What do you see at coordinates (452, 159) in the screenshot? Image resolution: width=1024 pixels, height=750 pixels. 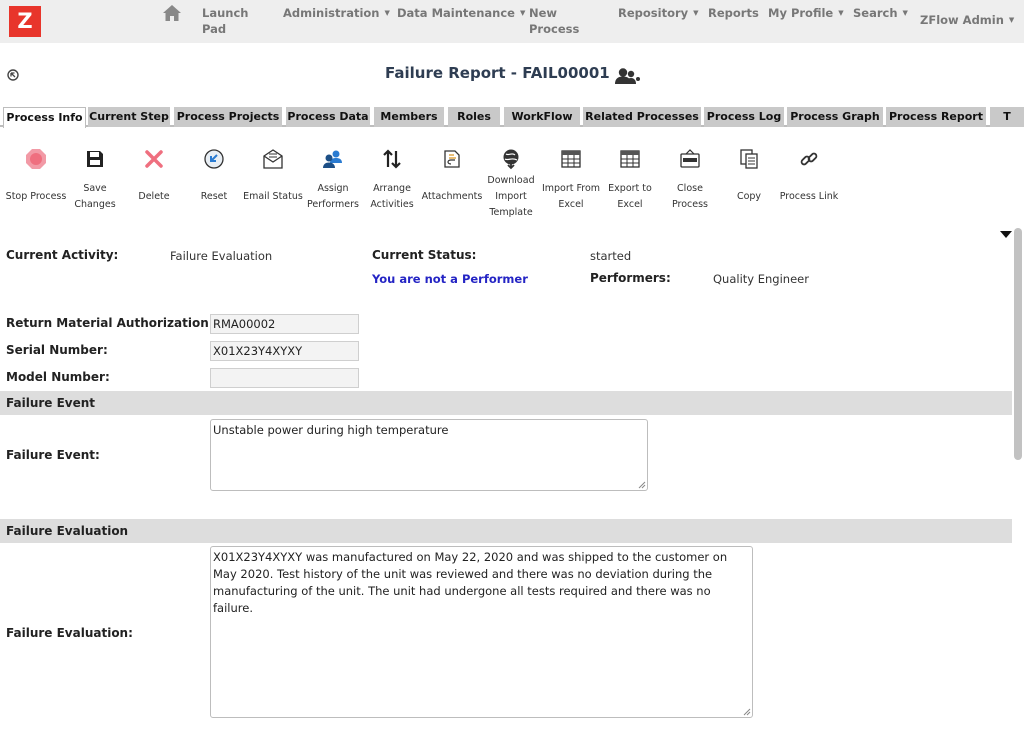 I see `attachments-icon` at bounding box center [452, 159].